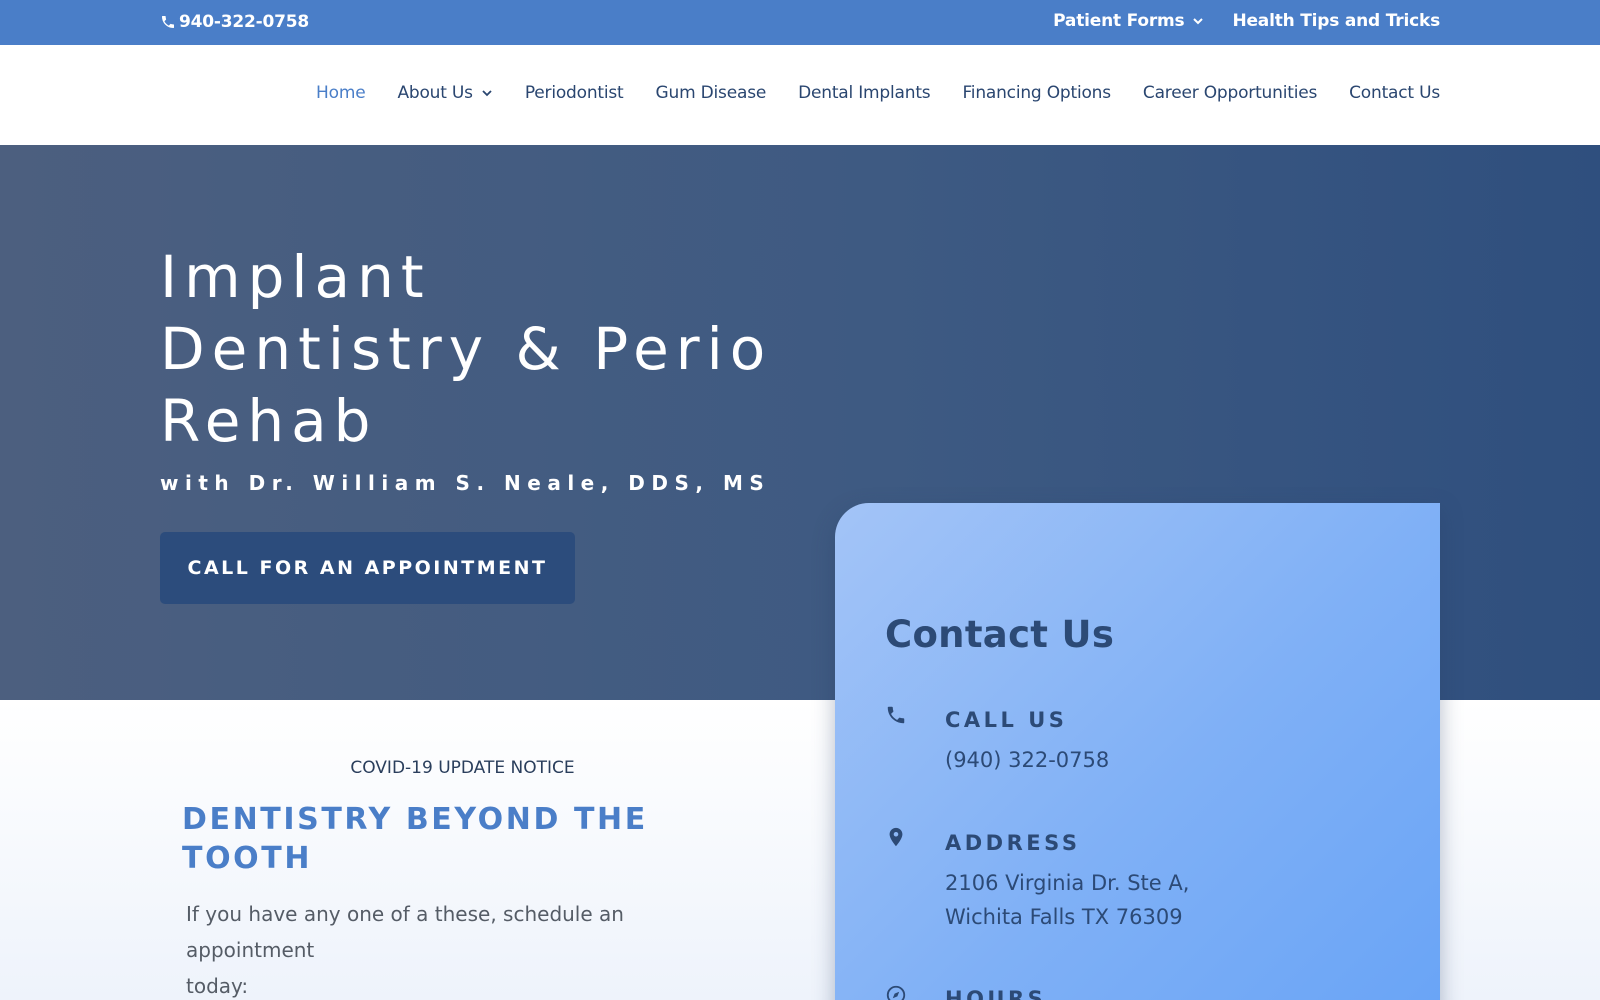  I want to click on nav-item-label: Home, so click(341, 93).